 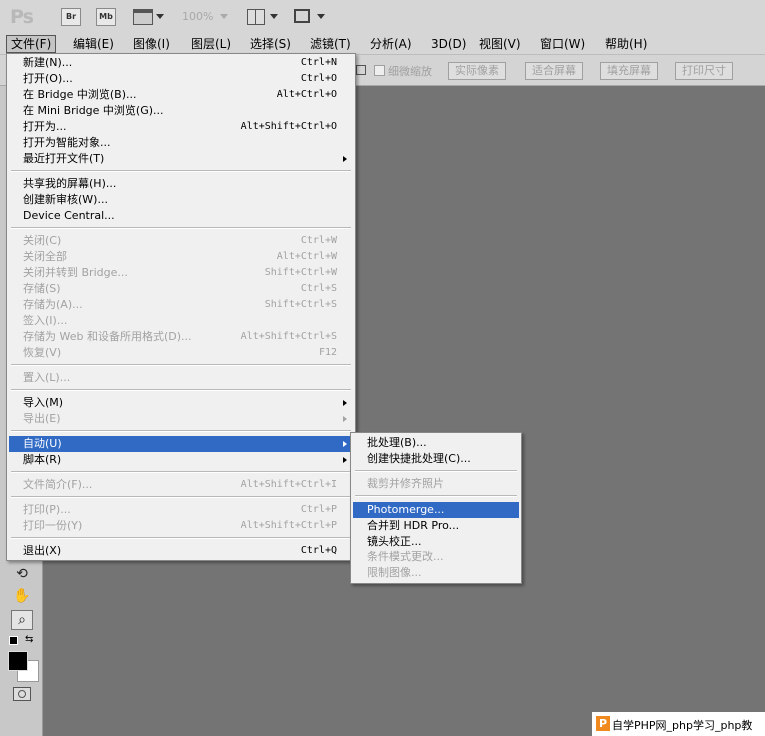 I want to click on menu-item-close: 关闭(C) Ctrl+W, so click(x=180, y=240).